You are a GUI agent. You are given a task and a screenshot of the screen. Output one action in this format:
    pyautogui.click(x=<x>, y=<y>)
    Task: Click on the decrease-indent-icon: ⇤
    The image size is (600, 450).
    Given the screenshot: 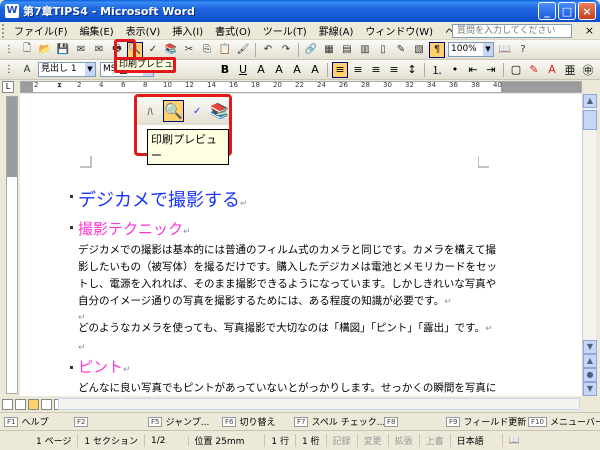 What is the action you would take?
    pyautogui.click(x=473, y=70)
    